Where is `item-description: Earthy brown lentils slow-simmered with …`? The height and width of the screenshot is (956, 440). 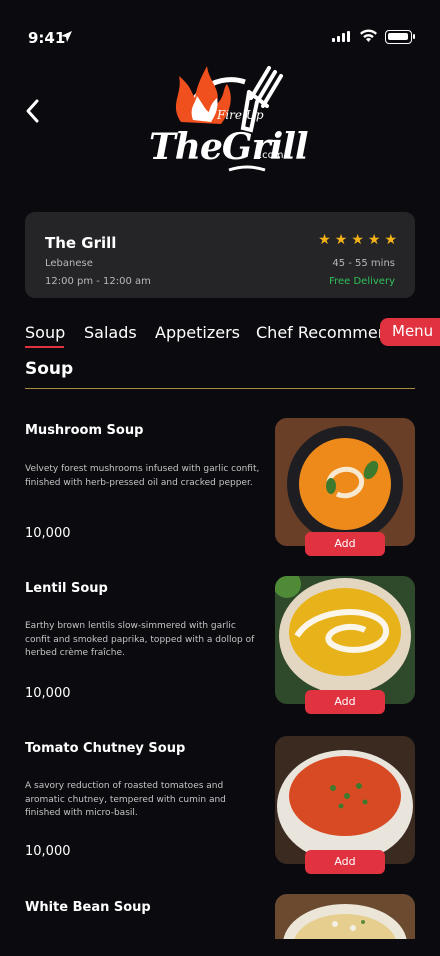 item-description: Earthy brown lentils slow-simmered with … is located at coordinates (140, 639).